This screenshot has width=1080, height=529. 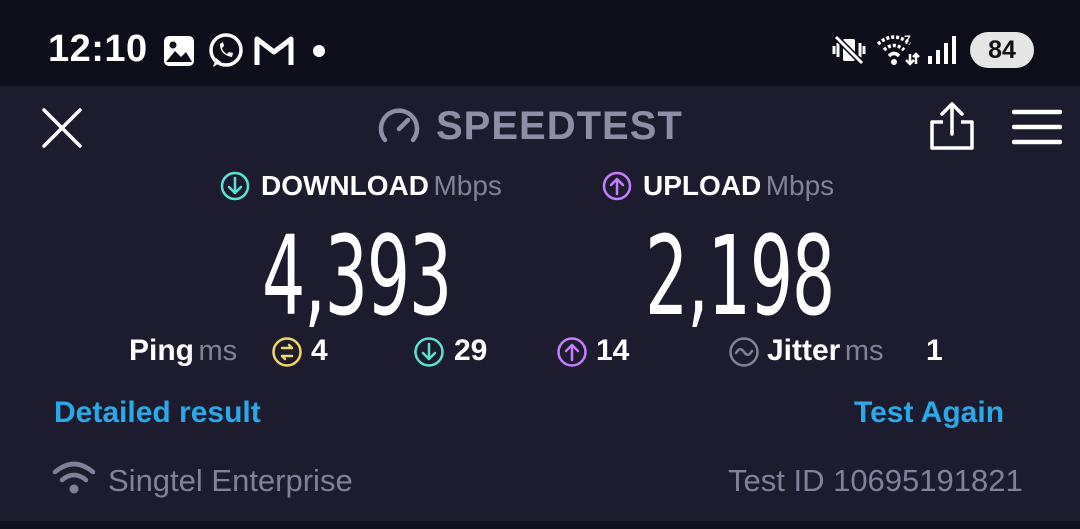 What do you see at coordinates (345, 185) in the screenshot?
I see `download-label: DOWNLOAD` at bounding box center [345, 185].